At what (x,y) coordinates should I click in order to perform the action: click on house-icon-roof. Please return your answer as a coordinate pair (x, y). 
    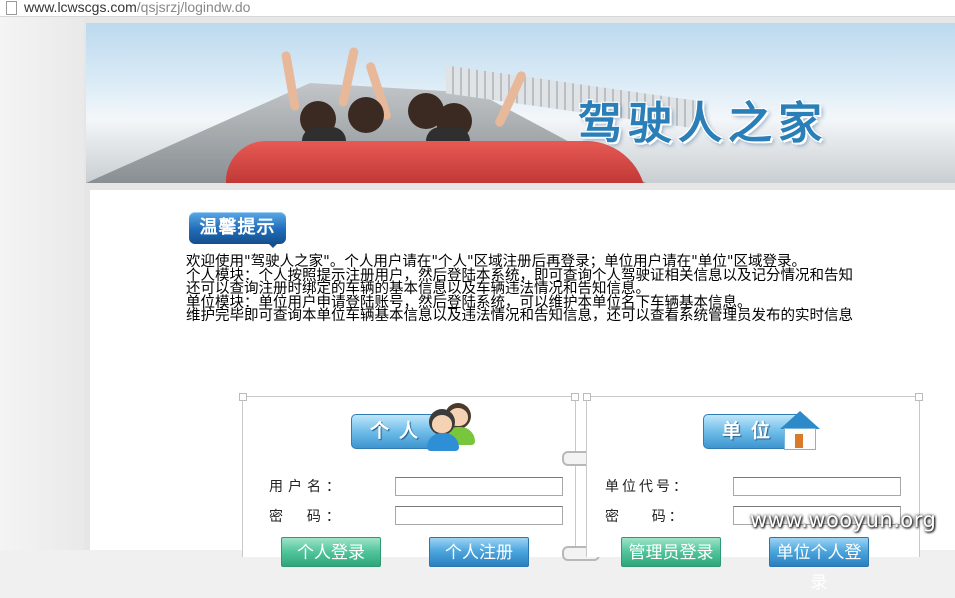
    Looking at the image, I should click on (800, 420).